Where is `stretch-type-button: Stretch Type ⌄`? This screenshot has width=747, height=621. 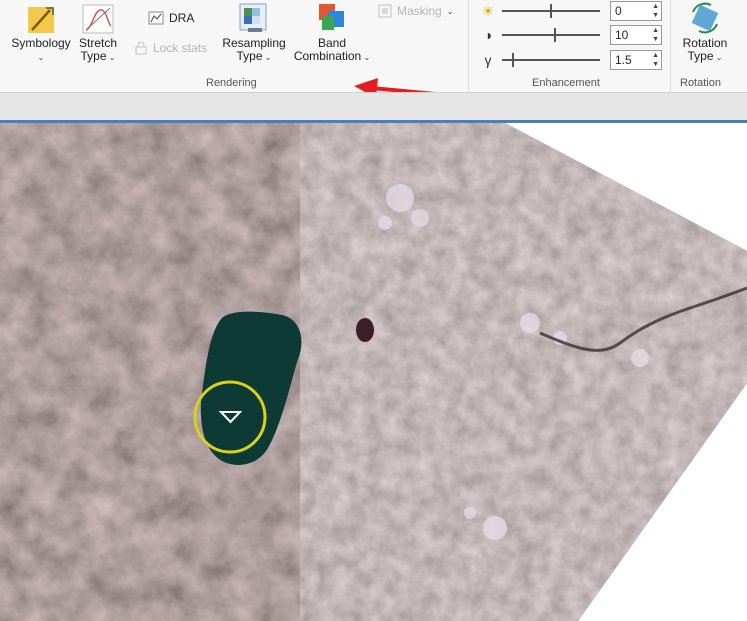 stretch-type-button: Stretch Type ⌄ is located at coordinates (98, 34).